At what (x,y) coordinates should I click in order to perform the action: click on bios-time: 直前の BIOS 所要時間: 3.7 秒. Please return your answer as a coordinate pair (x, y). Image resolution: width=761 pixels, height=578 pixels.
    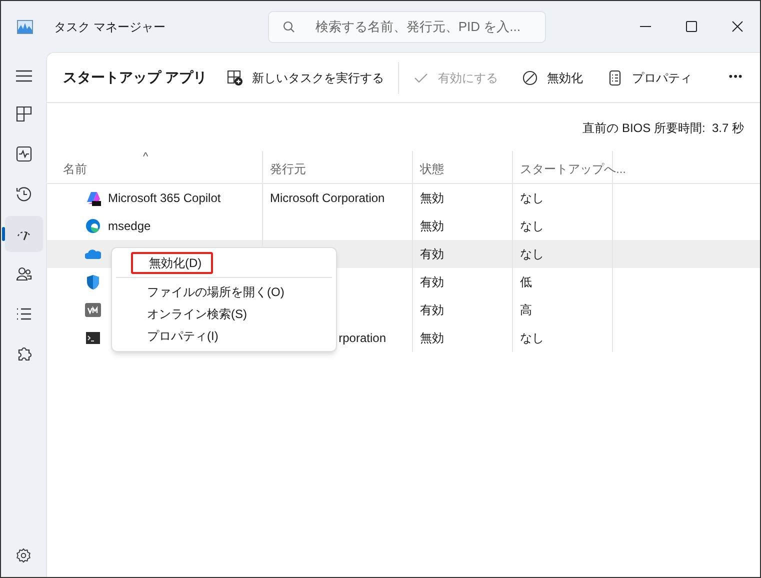
    Looking at the image, I should click on (663, 128).